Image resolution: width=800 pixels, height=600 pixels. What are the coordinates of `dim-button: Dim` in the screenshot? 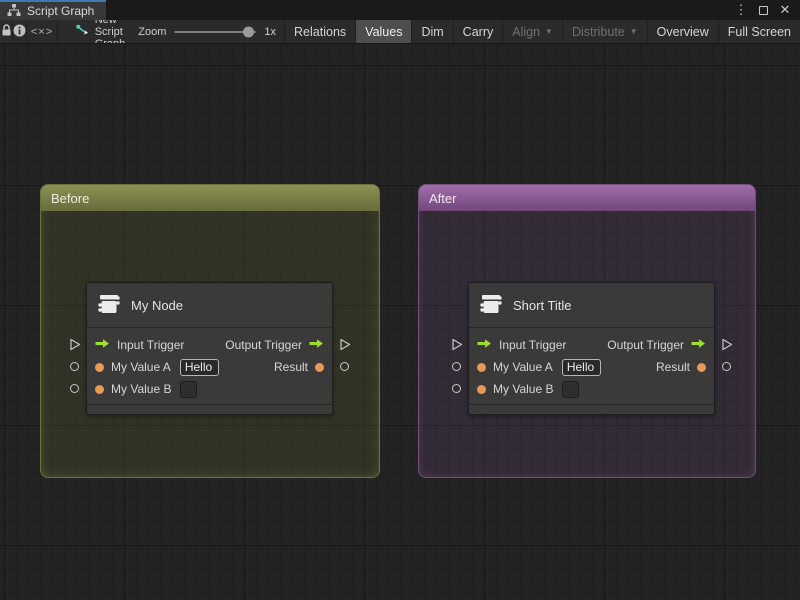 It's located at (431, 31).